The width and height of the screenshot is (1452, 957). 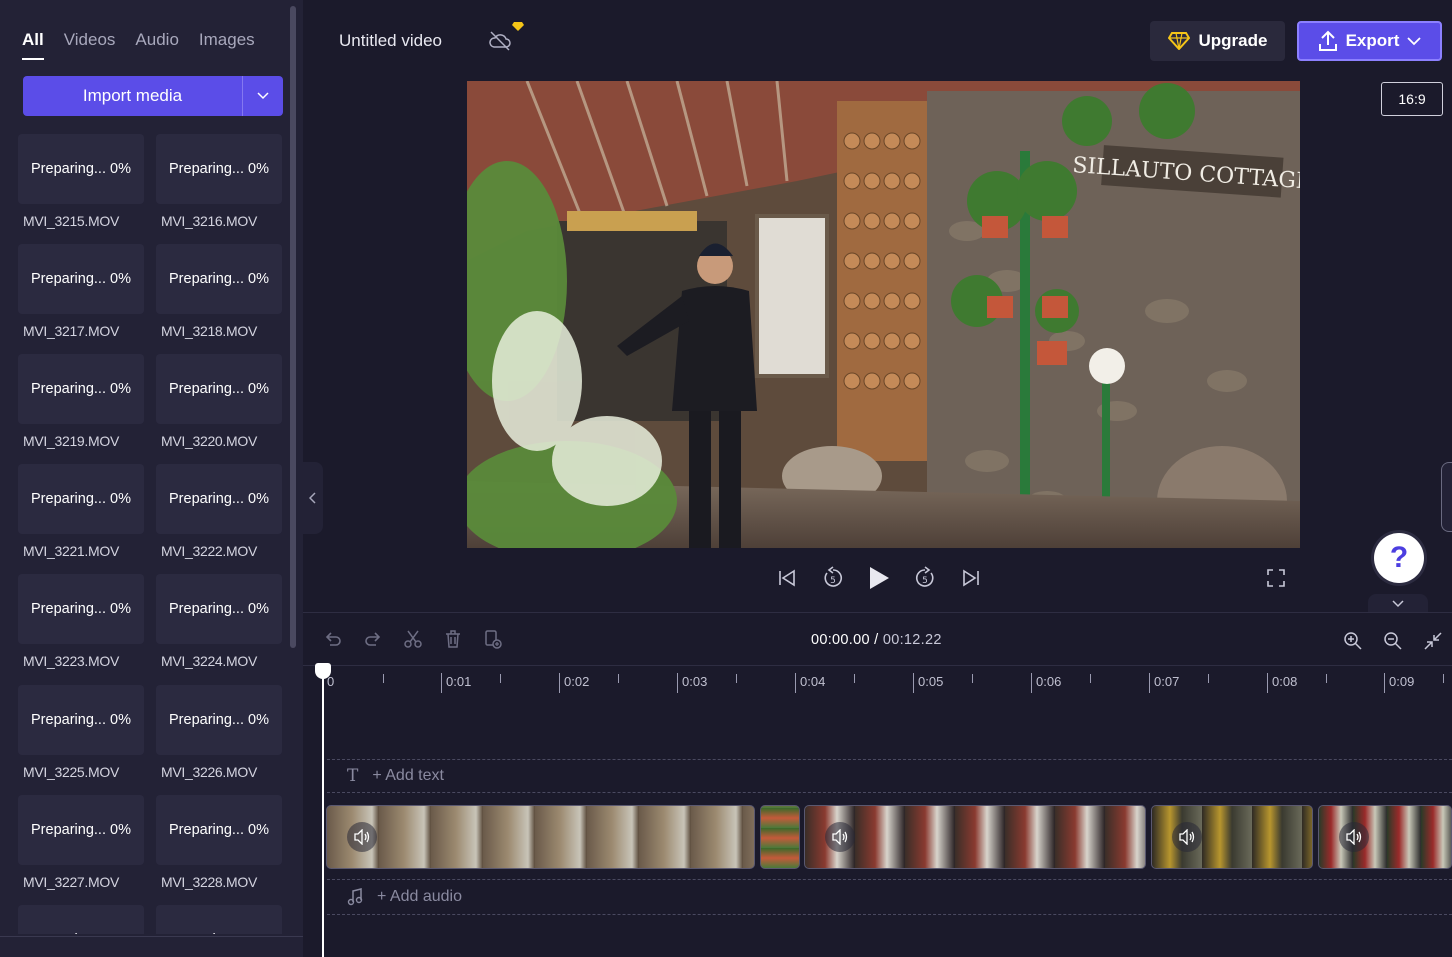 I want to click on playback-controls: 5 5, so click(x=879, y=578).